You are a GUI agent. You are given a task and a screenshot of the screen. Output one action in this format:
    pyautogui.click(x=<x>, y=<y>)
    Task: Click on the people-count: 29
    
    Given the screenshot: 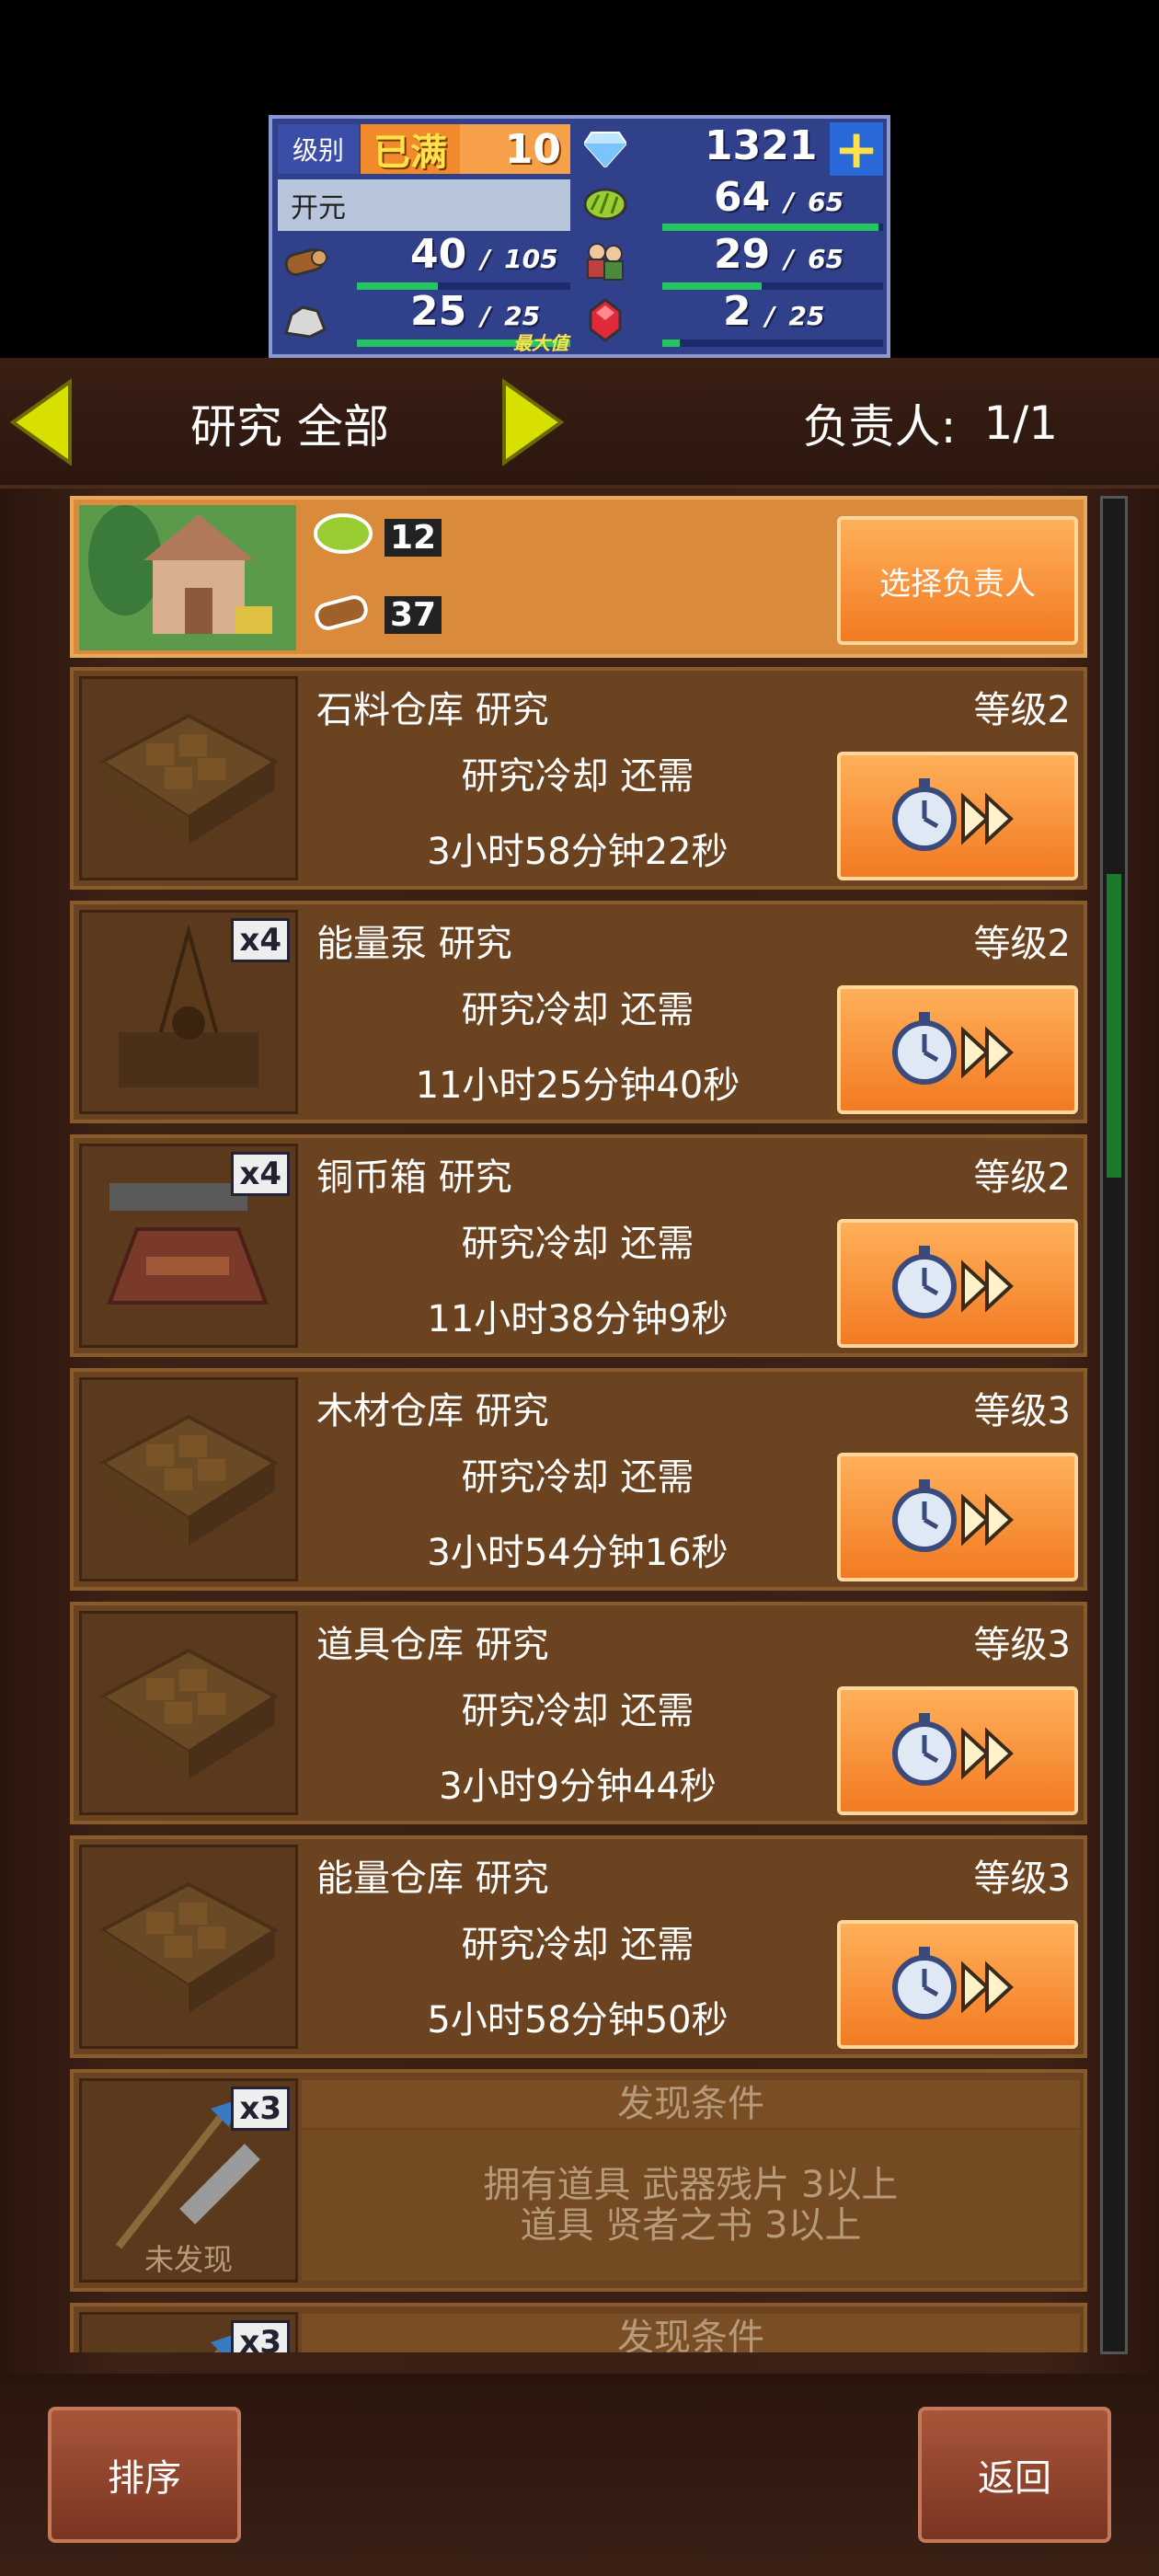 What is the action you would take?
    pyautogui.click(x=742, y=254)
    